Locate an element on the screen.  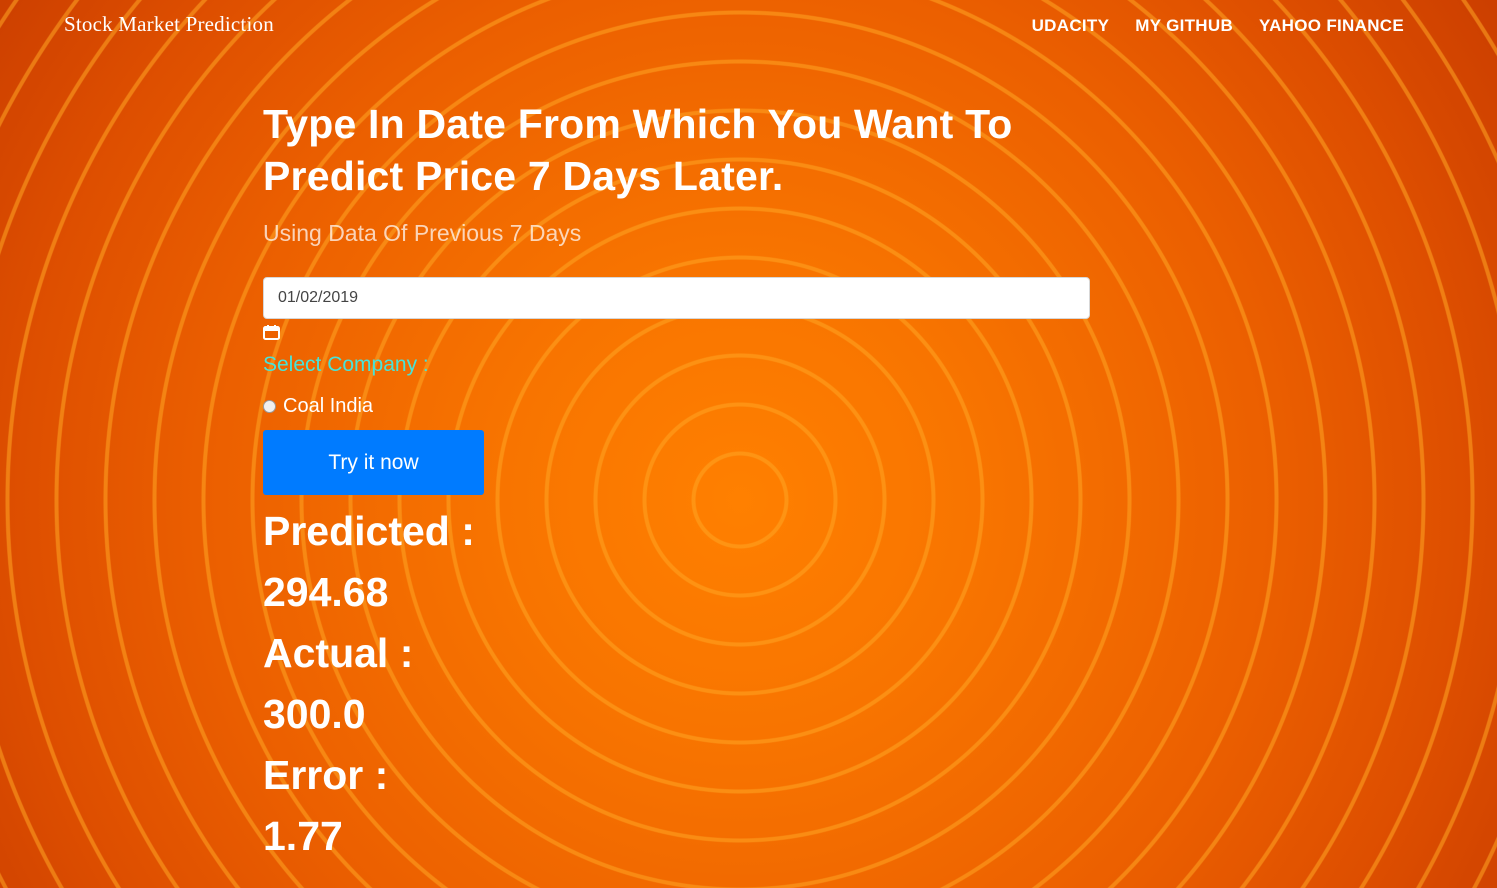
nav-link-udacity: UDACITY is located at coordinates (1071, 26).